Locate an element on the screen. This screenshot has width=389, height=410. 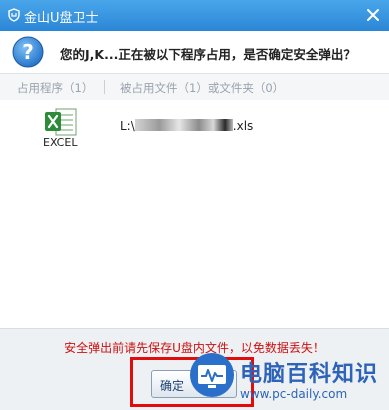
excel-icon is located at coordinates (61, 122).